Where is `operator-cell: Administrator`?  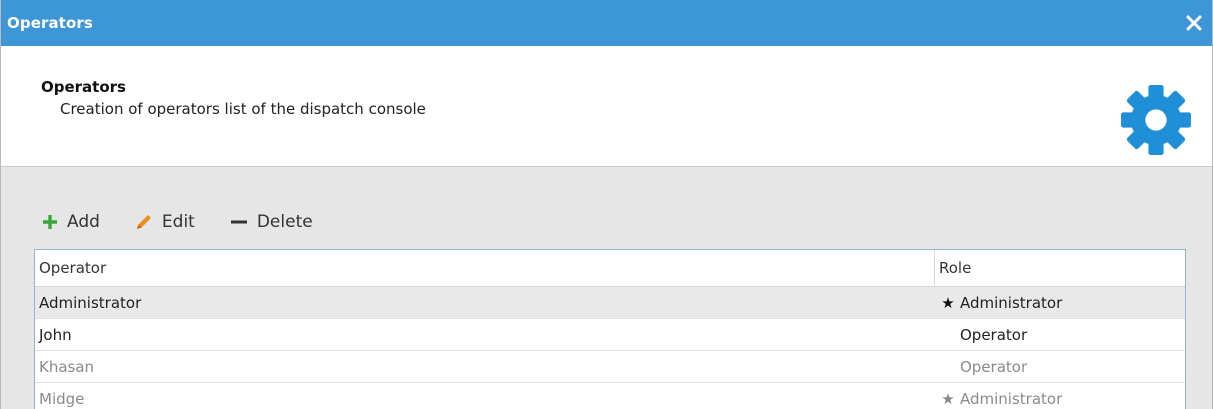 operator-cell: Administrator is located at coordinates (90, 302).